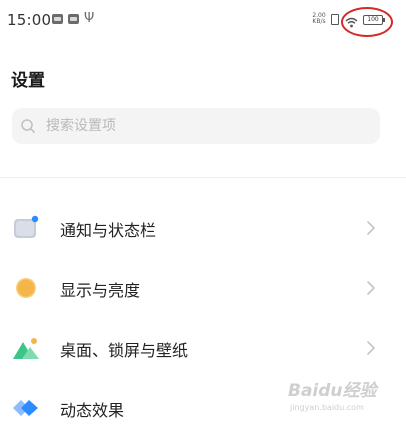 The height and width of the screenshot is (428, 406). What do you see at coordinates (26, 408) in the screenshot?
I see `animation-icon` at bounding box center [26, 408].